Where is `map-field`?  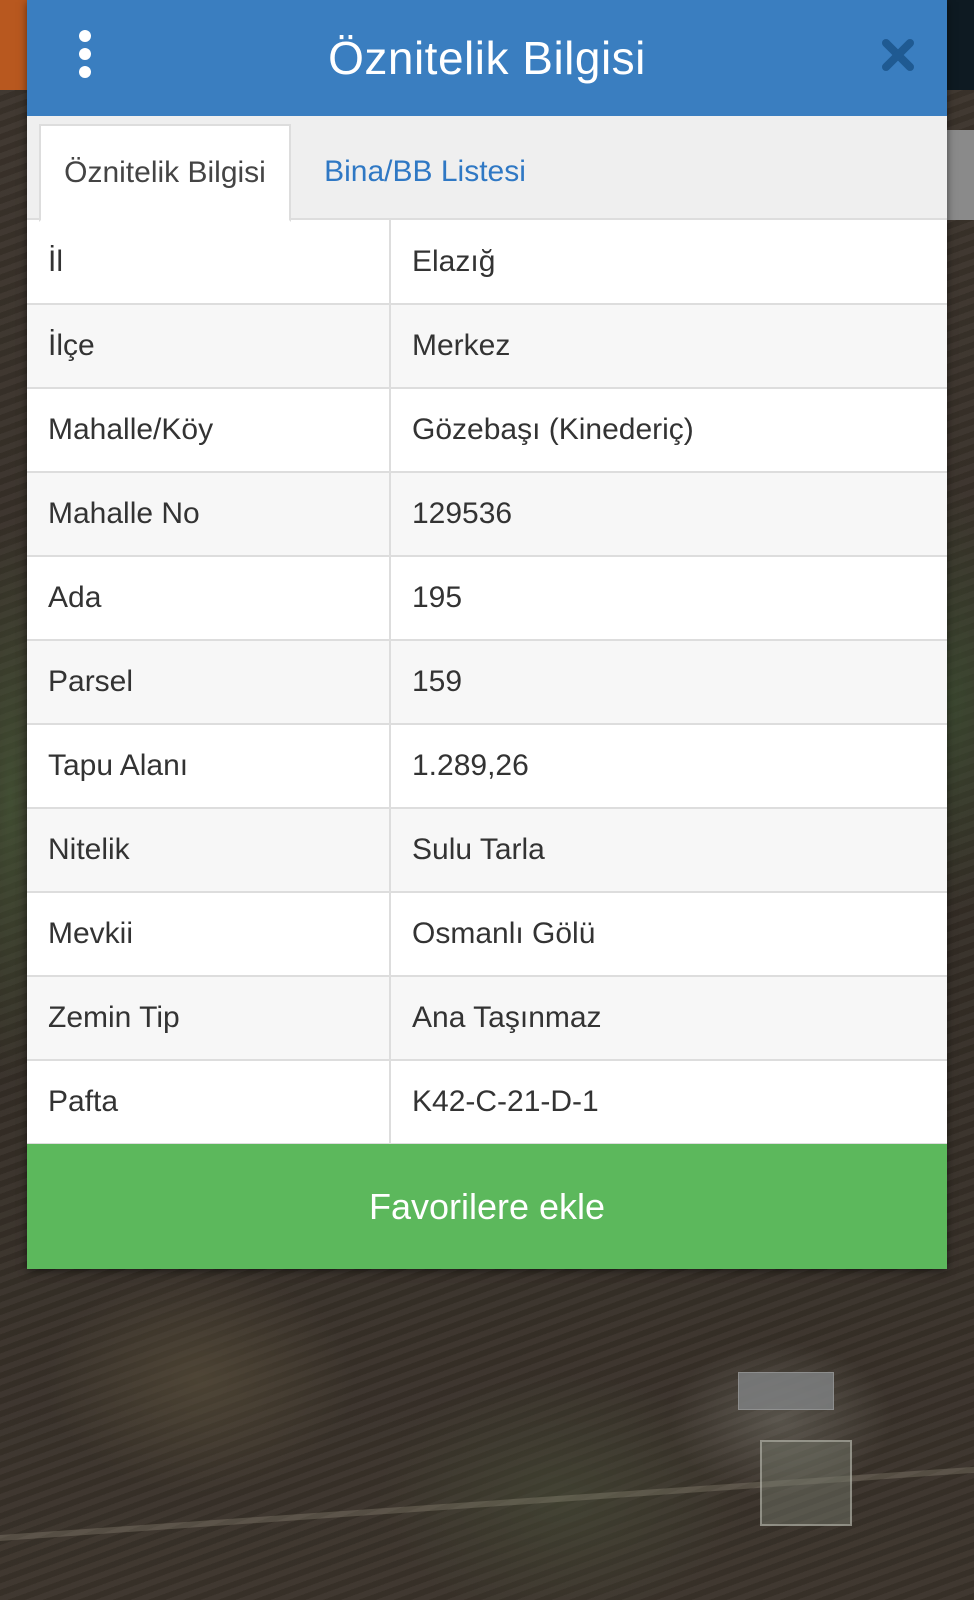 map-field is located at coordinates (806, 1483).